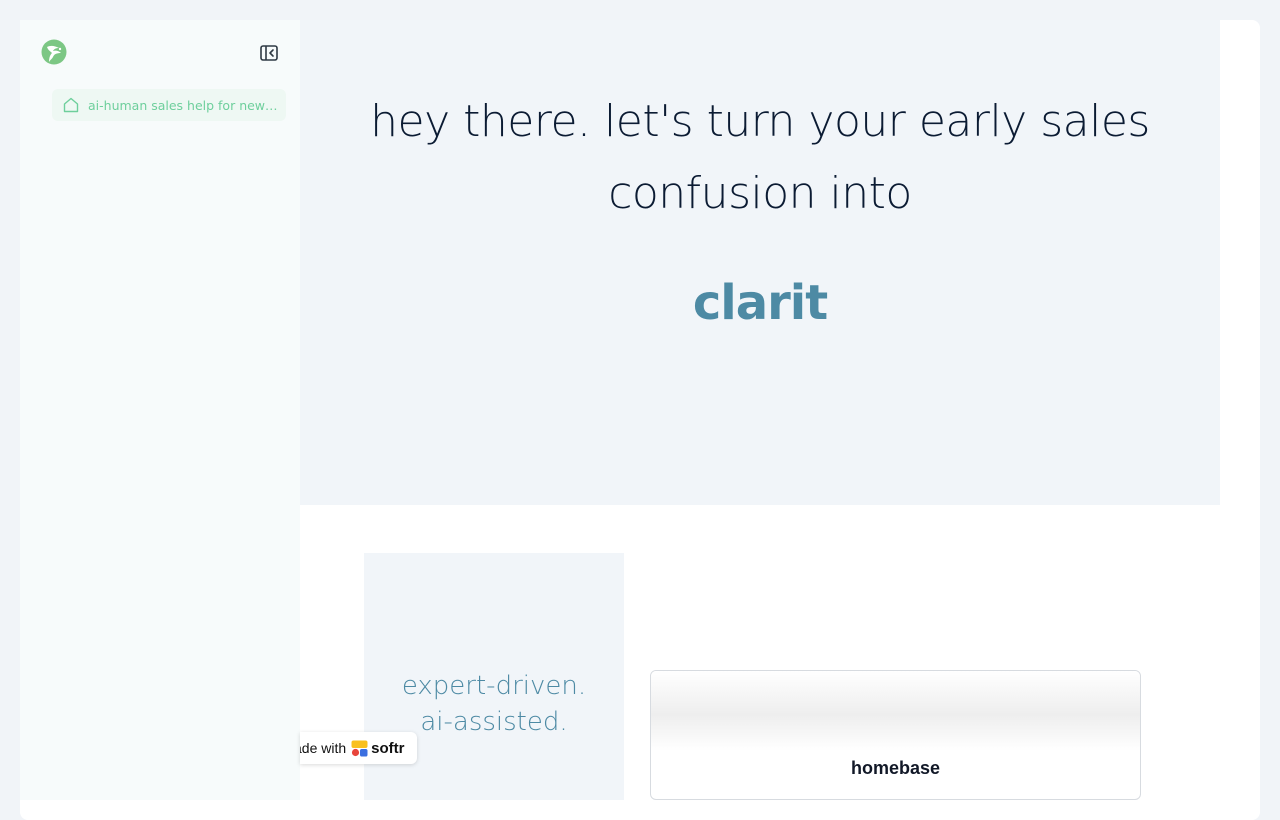  Describe the element at coordinates (760, 121) in the screenshot. I see `hero-title-line-1: hey there. let's turn your early sales` at that location.